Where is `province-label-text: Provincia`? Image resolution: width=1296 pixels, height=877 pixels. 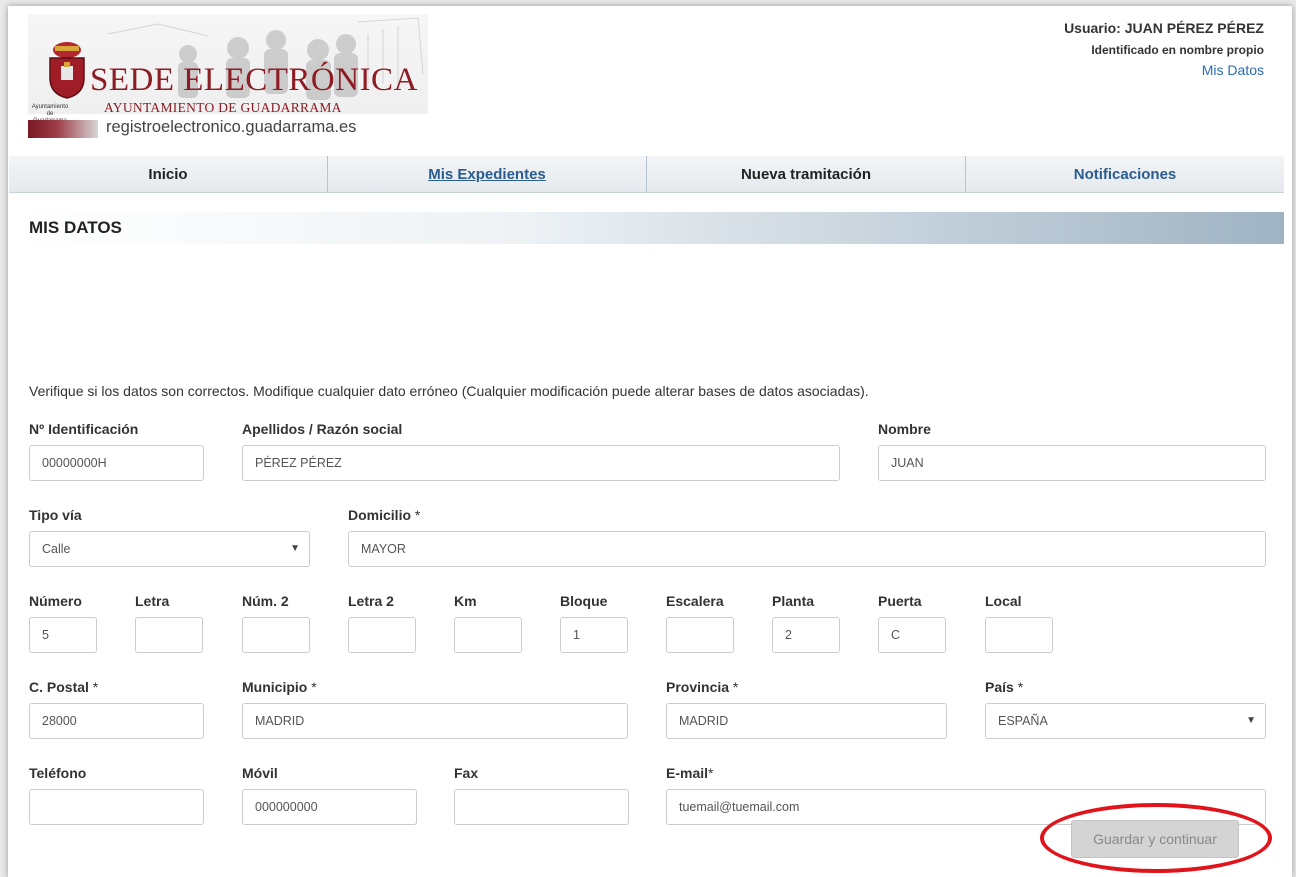 province-label-text: Provincia is located at coordinates (698, 687).